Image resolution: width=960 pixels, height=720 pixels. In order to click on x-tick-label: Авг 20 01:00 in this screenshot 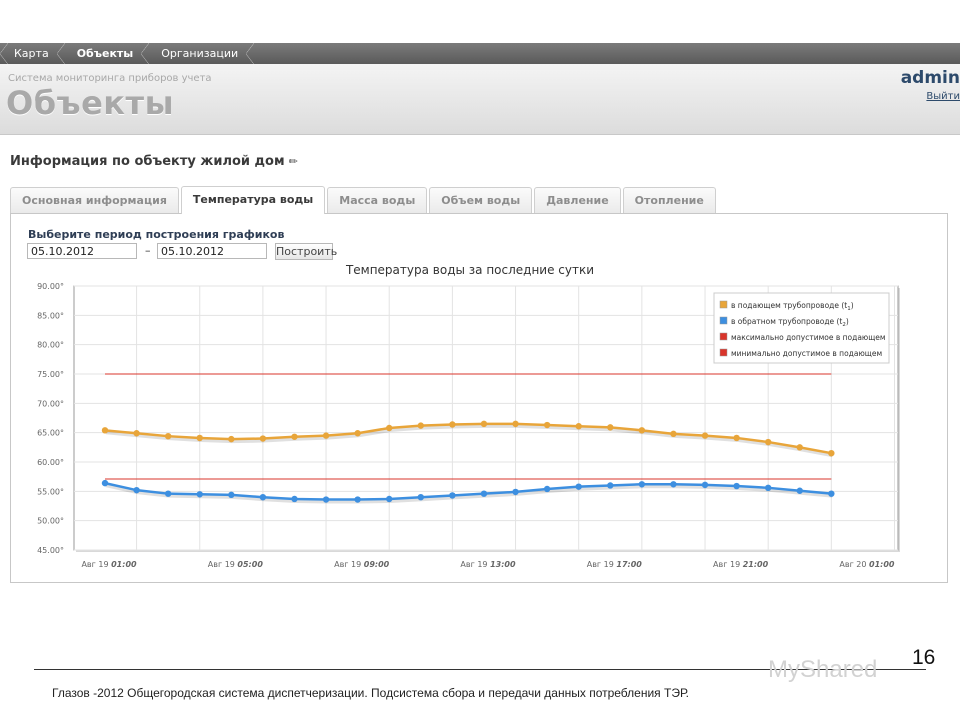, I will do `click(867, 564)`.